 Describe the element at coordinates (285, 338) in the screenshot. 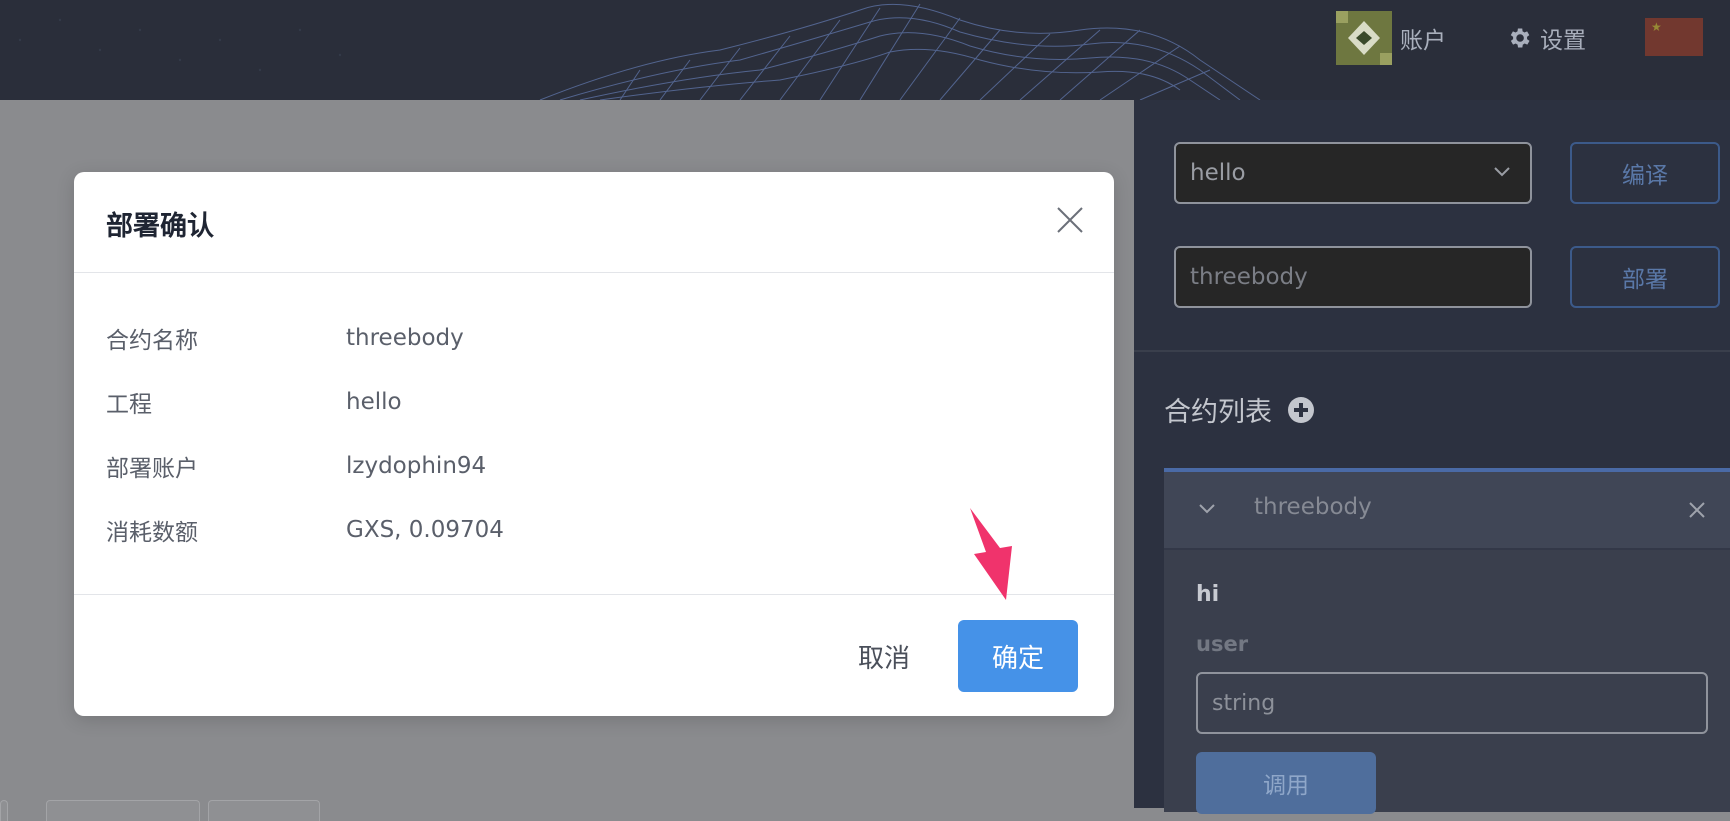

I see `info-row: 合约名称 threebody` at that location.